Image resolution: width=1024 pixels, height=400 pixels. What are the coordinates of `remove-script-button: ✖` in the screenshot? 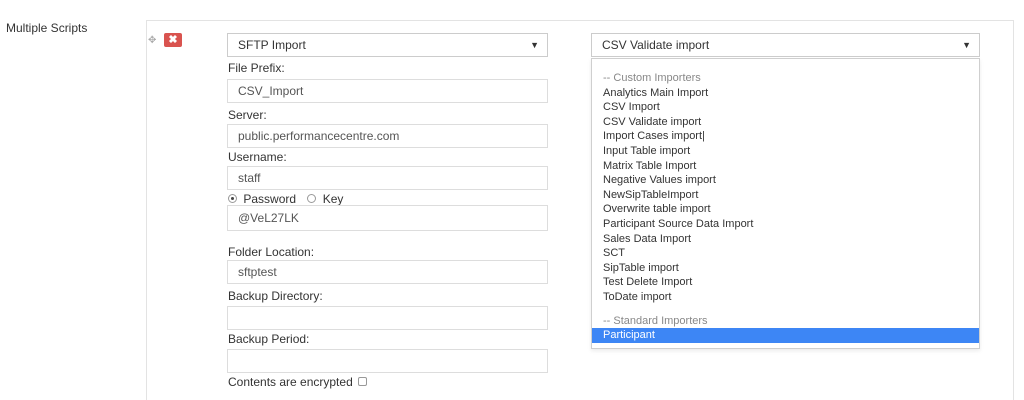 It's located at (173, 40).